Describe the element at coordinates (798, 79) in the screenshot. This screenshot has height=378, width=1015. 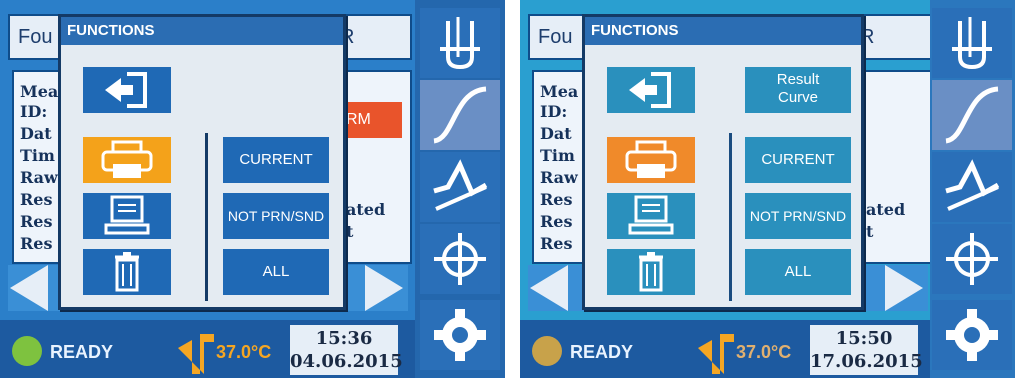
I see `result-curve-label-line1: Result` at that location.